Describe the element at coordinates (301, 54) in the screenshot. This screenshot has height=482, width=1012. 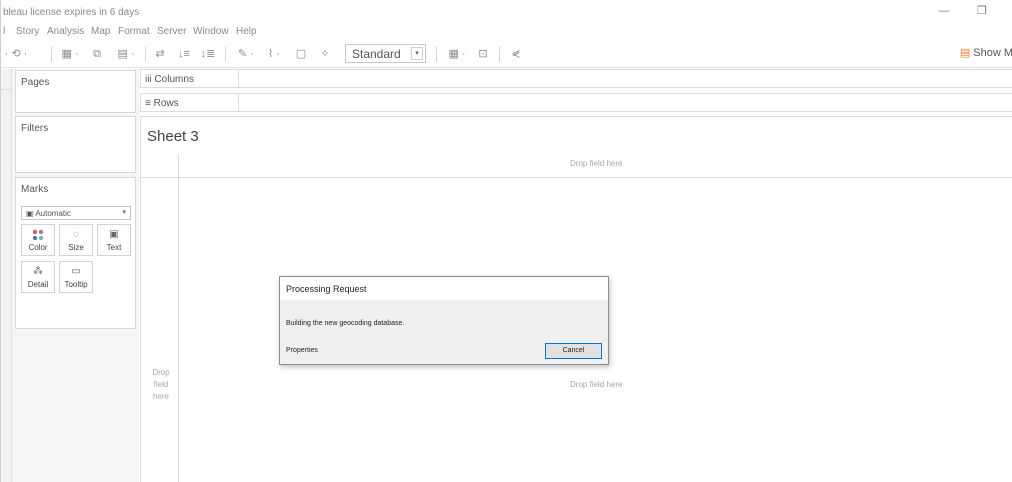
I see `label-icon: ▢` at that location.